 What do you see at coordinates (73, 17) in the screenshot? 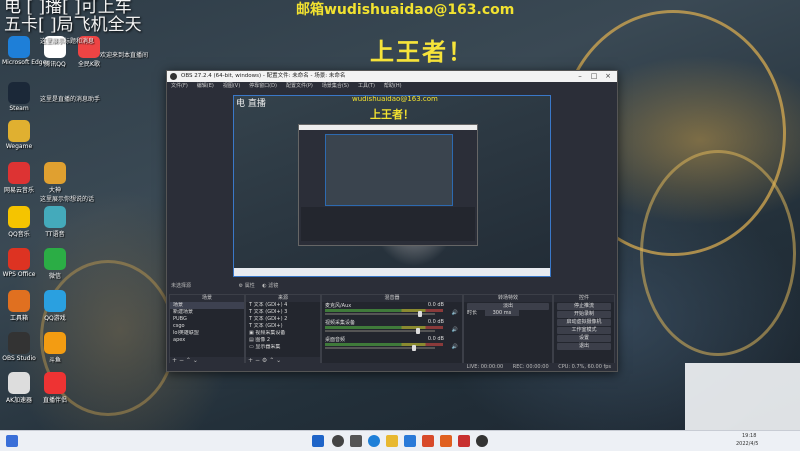
I see `stream-overlay-left: 电 [ ]播[ ]可上车 五卡[ ]局飞机全天` at bounding box center [73, 17].